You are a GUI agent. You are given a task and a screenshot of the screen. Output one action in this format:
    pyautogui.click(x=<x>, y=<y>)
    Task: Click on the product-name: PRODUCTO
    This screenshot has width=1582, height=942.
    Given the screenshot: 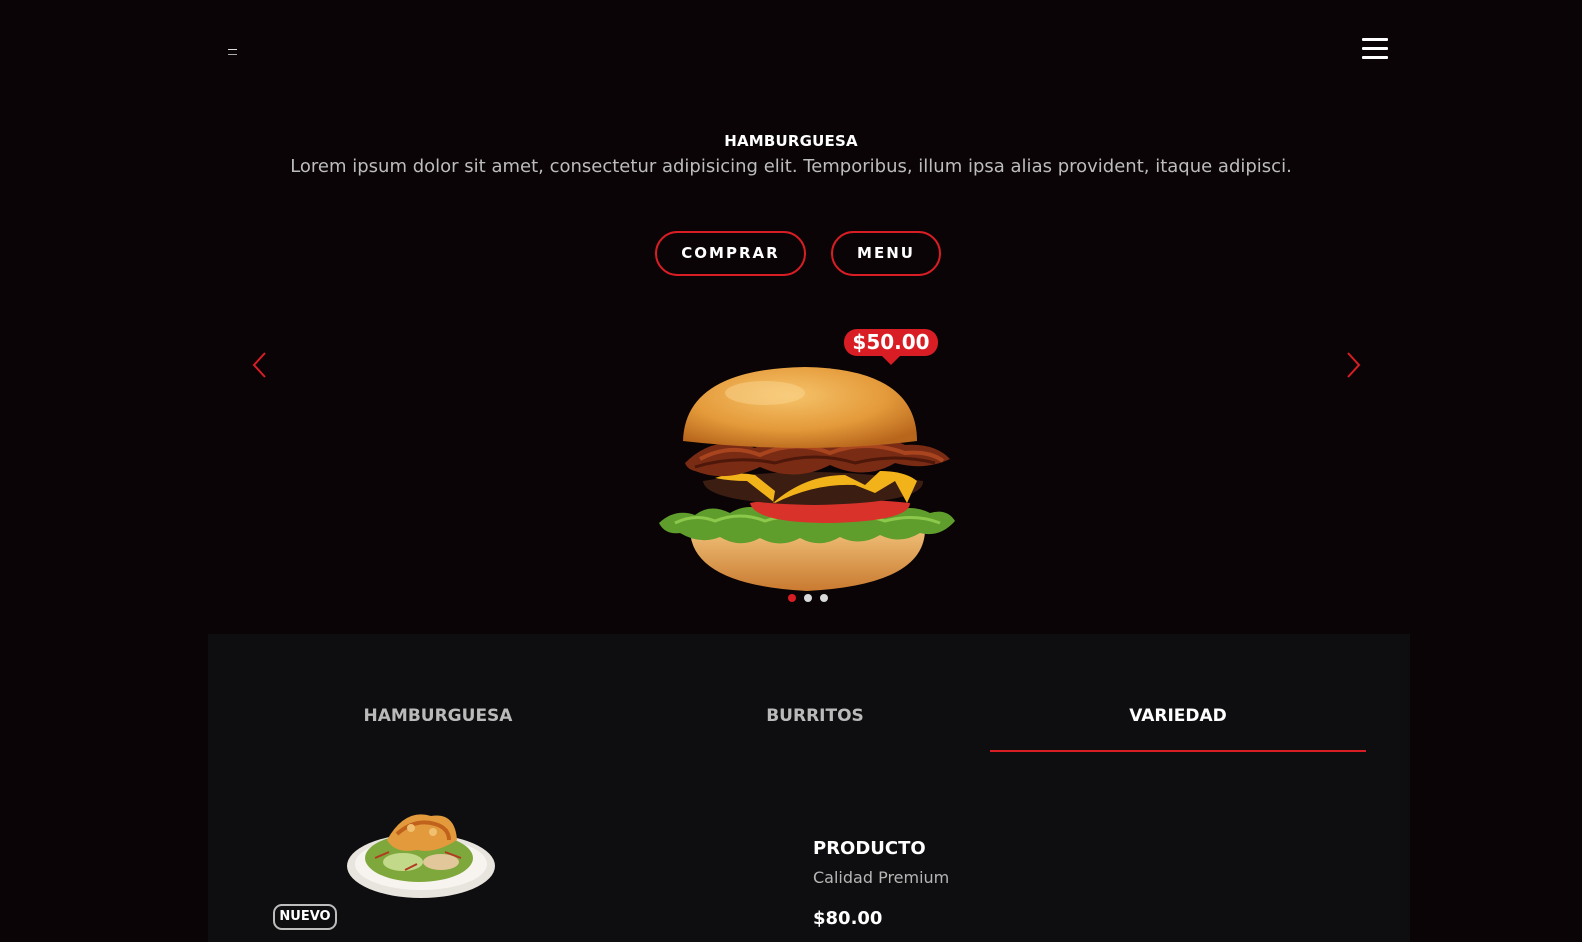 What is the action you would take?
    pyautogui.click(x=869, y=848)
    